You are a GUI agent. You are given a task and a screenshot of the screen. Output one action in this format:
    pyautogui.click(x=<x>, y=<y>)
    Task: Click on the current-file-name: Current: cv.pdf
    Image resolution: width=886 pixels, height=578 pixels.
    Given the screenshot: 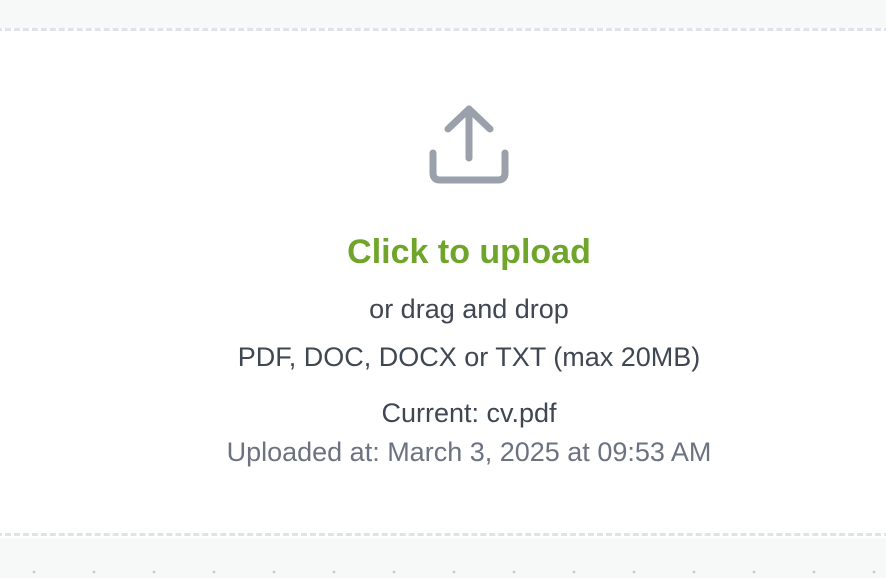 What is the action you would take?
    pyautogui.click(x=469, y=413)
    